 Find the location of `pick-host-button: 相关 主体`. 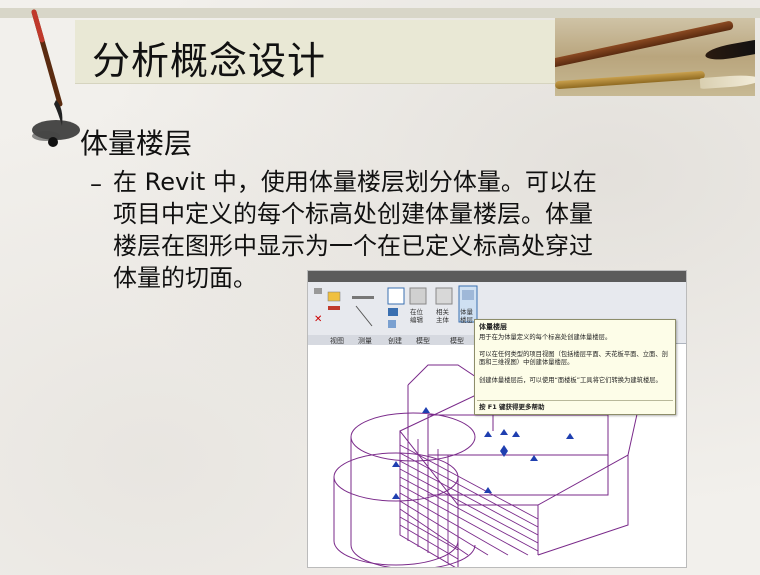

pick-host-button: 相关 主体 is located at coordinates (442, 316).